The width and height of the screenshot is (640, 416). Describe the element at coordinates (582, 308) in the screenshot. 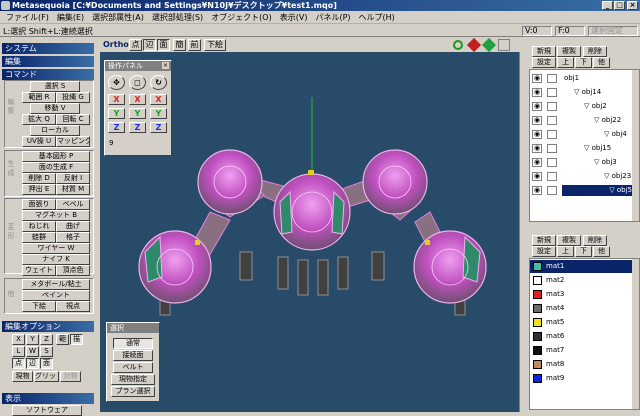

I see `material-row: mat4` at that location.